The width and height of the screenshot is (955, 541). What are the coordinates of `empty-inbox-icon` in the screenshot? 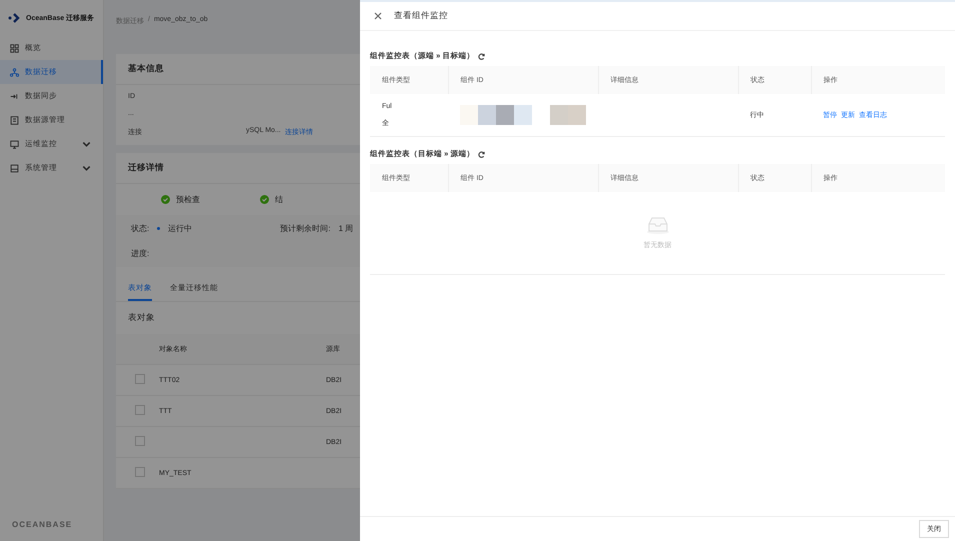 It's located at (658, 225).